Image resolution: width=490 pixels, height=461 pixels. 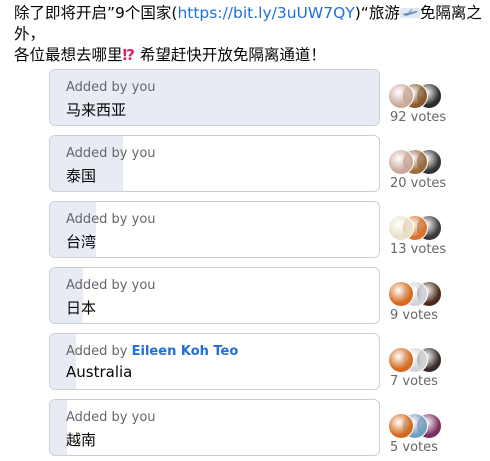 What do you see at coordinates (81, 242) in the screenshot?
I see `poll-option-label: 台湾` at bounding box center [81, 242].